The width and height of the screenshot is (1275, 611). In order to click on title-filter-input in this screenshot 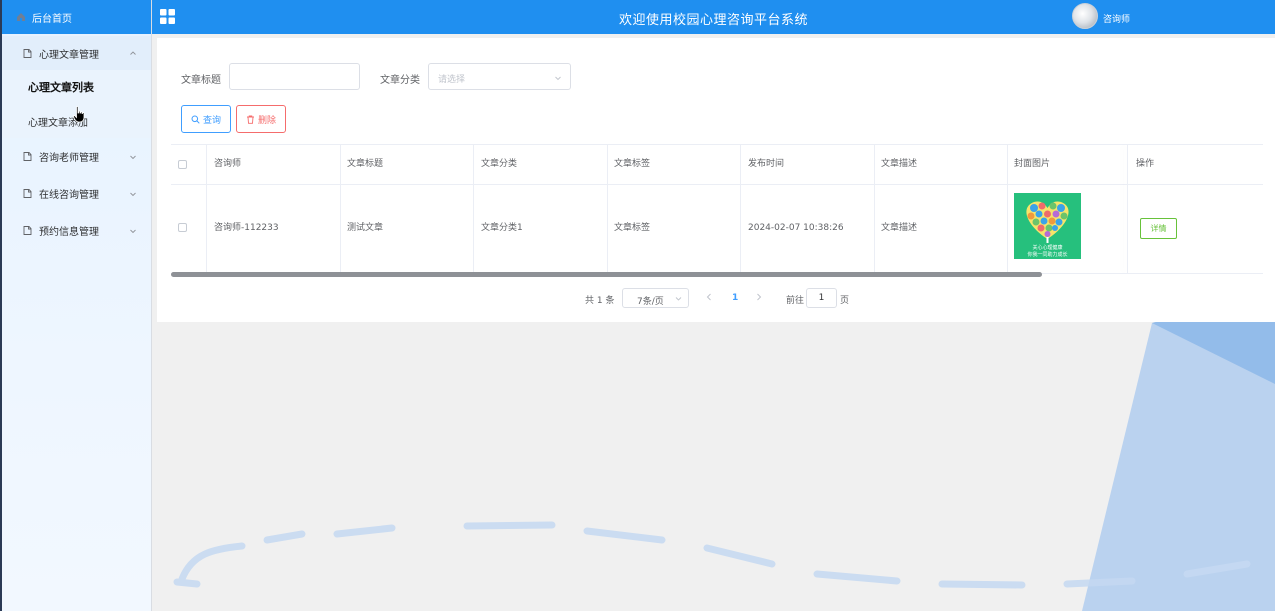, I will do `click(294, 76)`.